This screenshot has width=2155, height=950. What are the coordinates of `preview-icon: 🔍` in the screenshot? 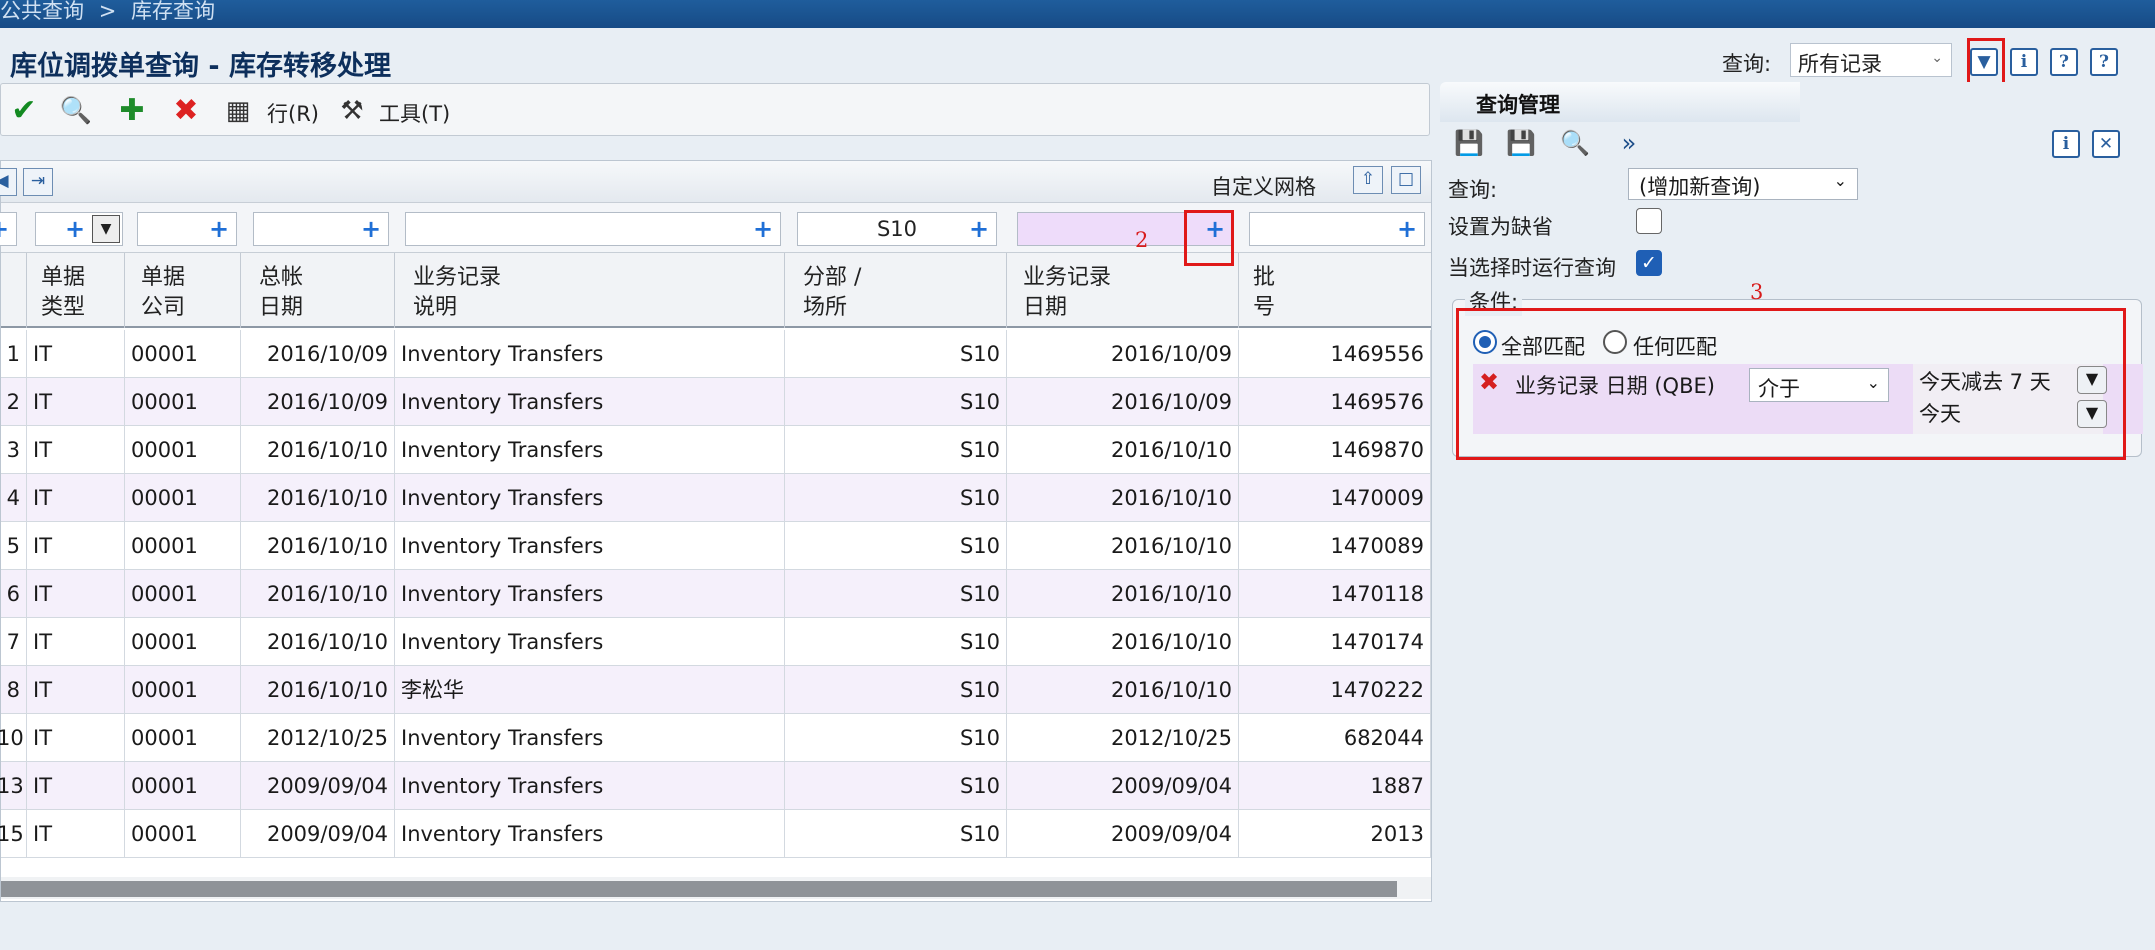 It's located at (1575, 143).